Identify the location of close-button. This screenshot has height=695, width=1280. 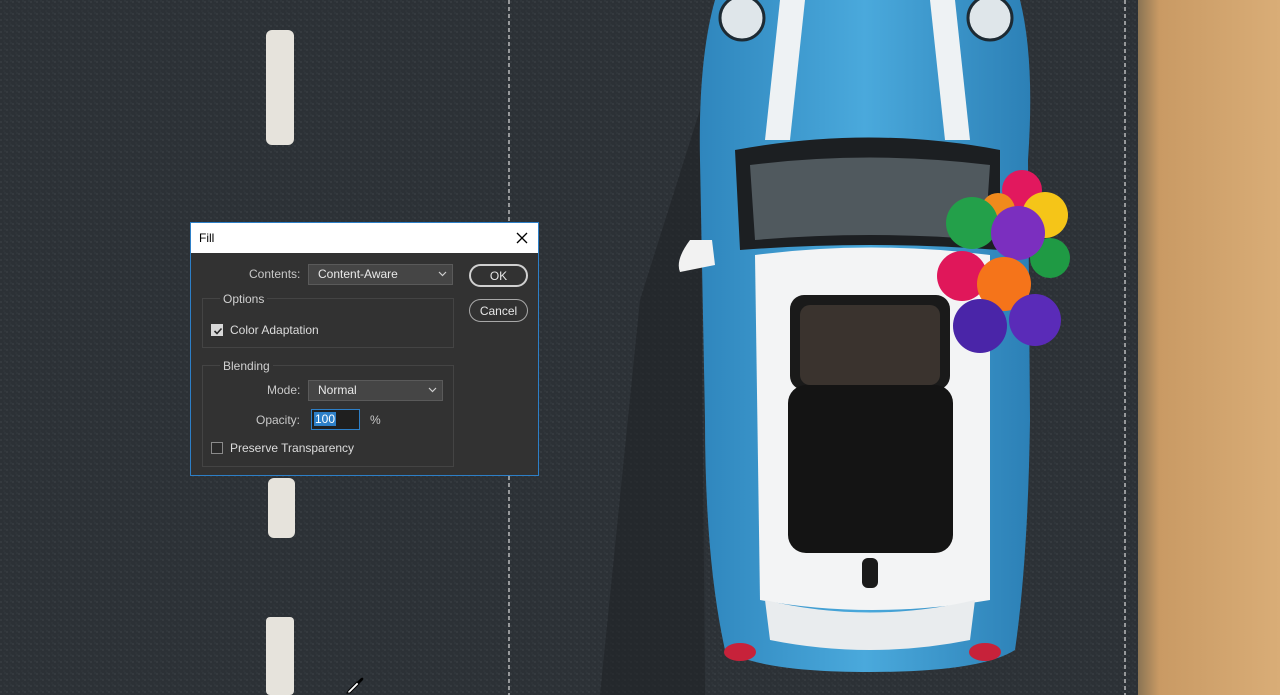
(522, 238).